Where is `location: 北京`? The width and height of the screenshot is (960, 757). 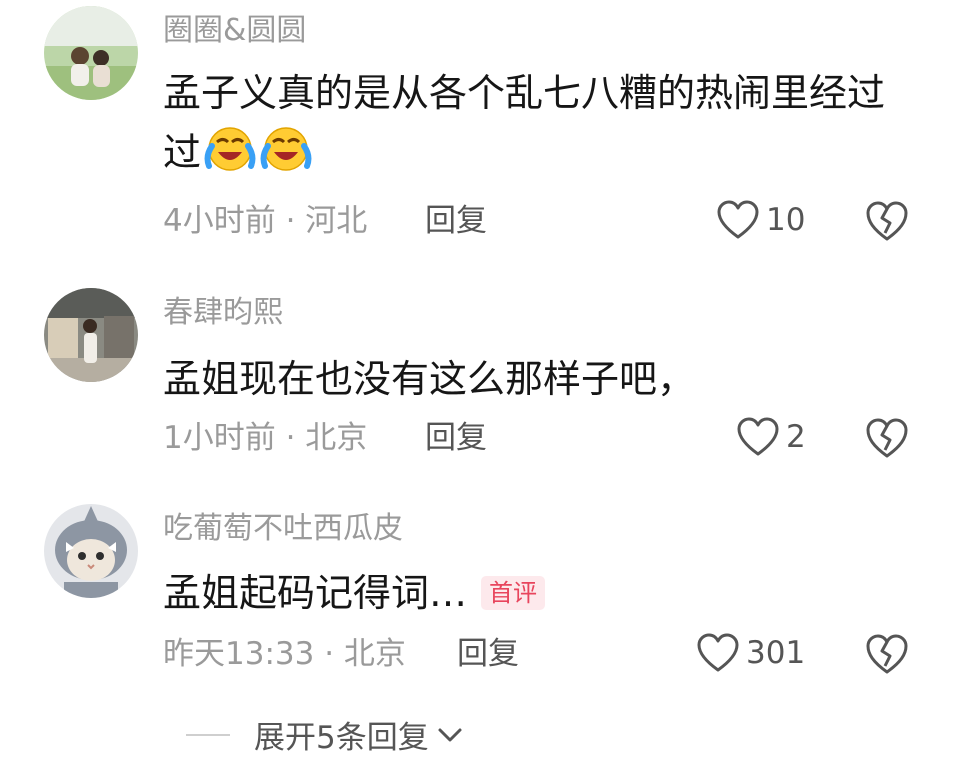 location: 北京 is located at coordinates (374, 654).